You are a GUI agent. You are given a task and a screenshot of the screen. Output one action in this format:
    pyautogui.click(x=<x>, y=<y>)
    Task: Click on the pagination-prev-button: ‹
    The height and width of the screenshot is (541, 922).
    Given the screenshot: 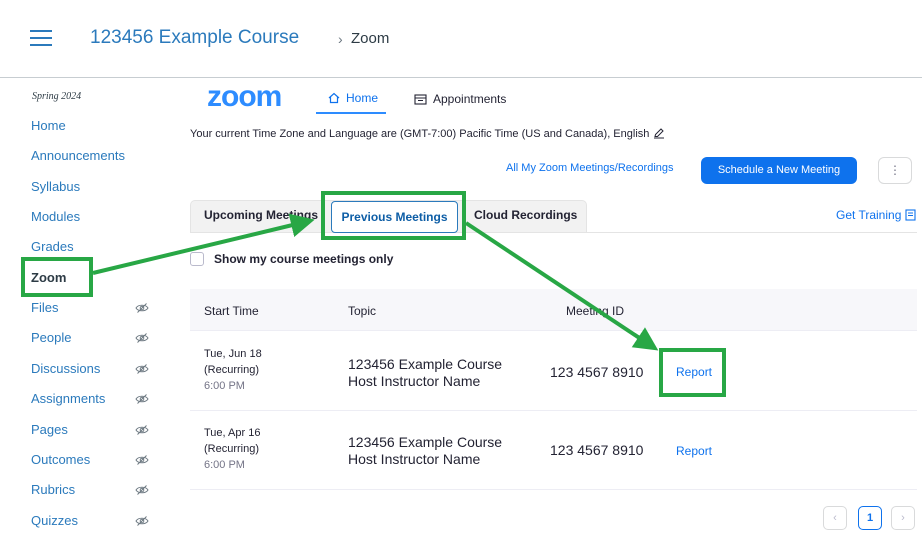 What is the action you would take?
    pyautogui.click(x=835, y=518)
    